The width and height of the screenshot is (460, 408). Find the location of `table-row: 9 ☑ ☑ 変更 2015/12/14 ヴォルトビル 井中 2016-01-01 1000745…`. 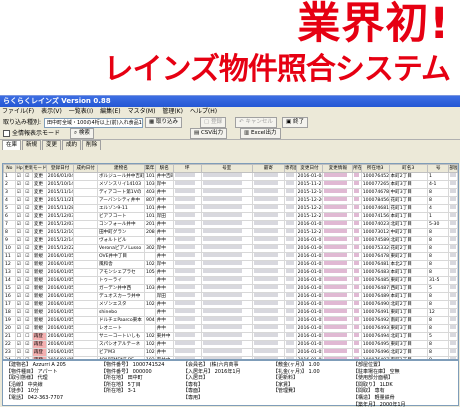

table-row: 9 ☑ ☑ 変更 2015/12/14 ヴォルトビル 井中 2016-01-01 1000745… is located at coordinates (230, 240).